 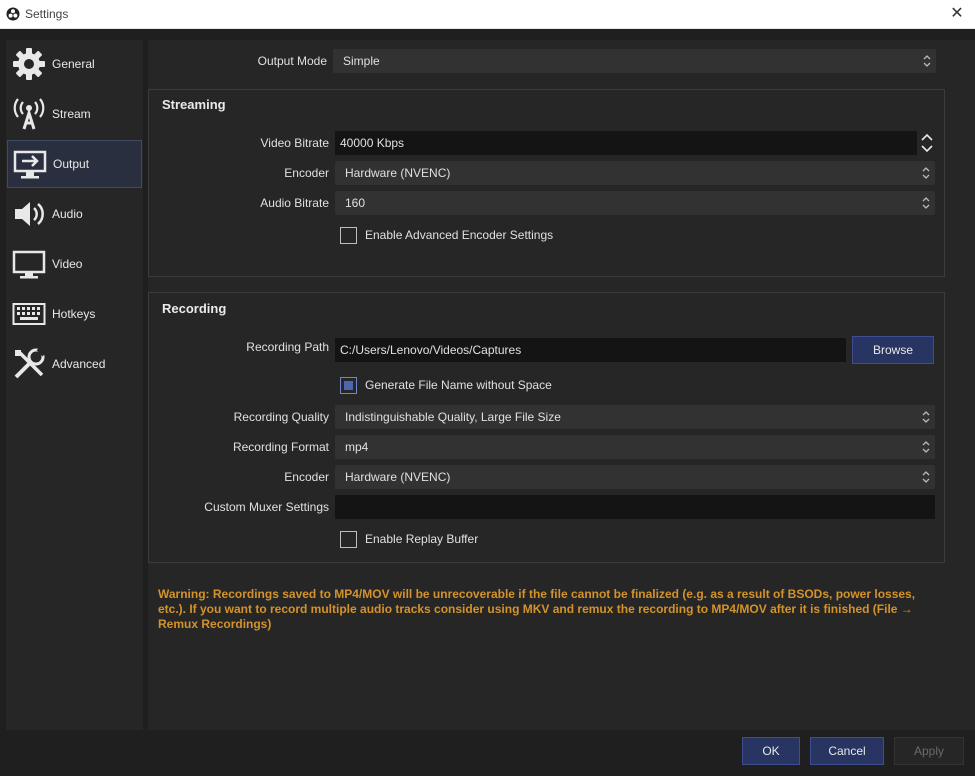 What do you see at coordinates (306, 477) in the screenshot?
I see `recording-encoder-label: Encoder` at bounding box center [306, 477].